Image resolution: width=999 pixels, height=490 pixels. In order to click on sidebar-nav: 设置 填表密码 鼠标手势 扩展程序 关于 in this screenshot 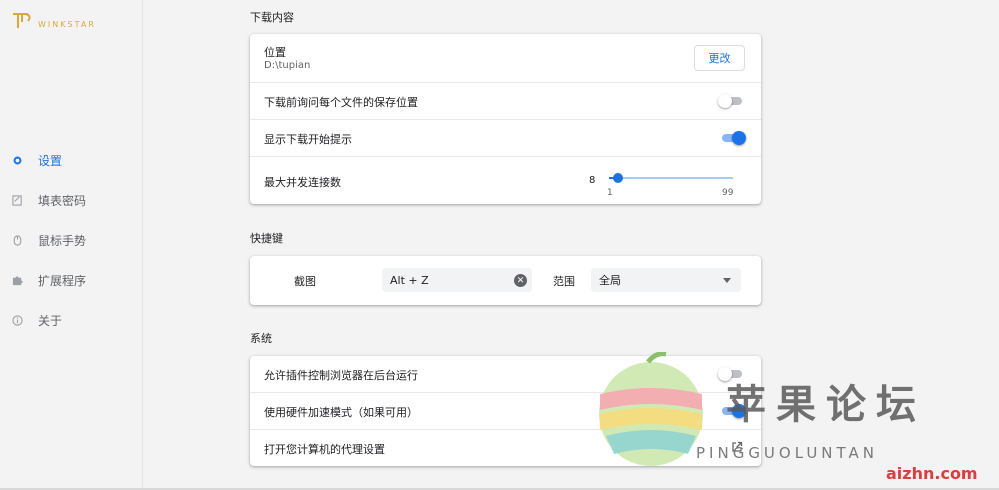, I will do `click(71, 240)`.